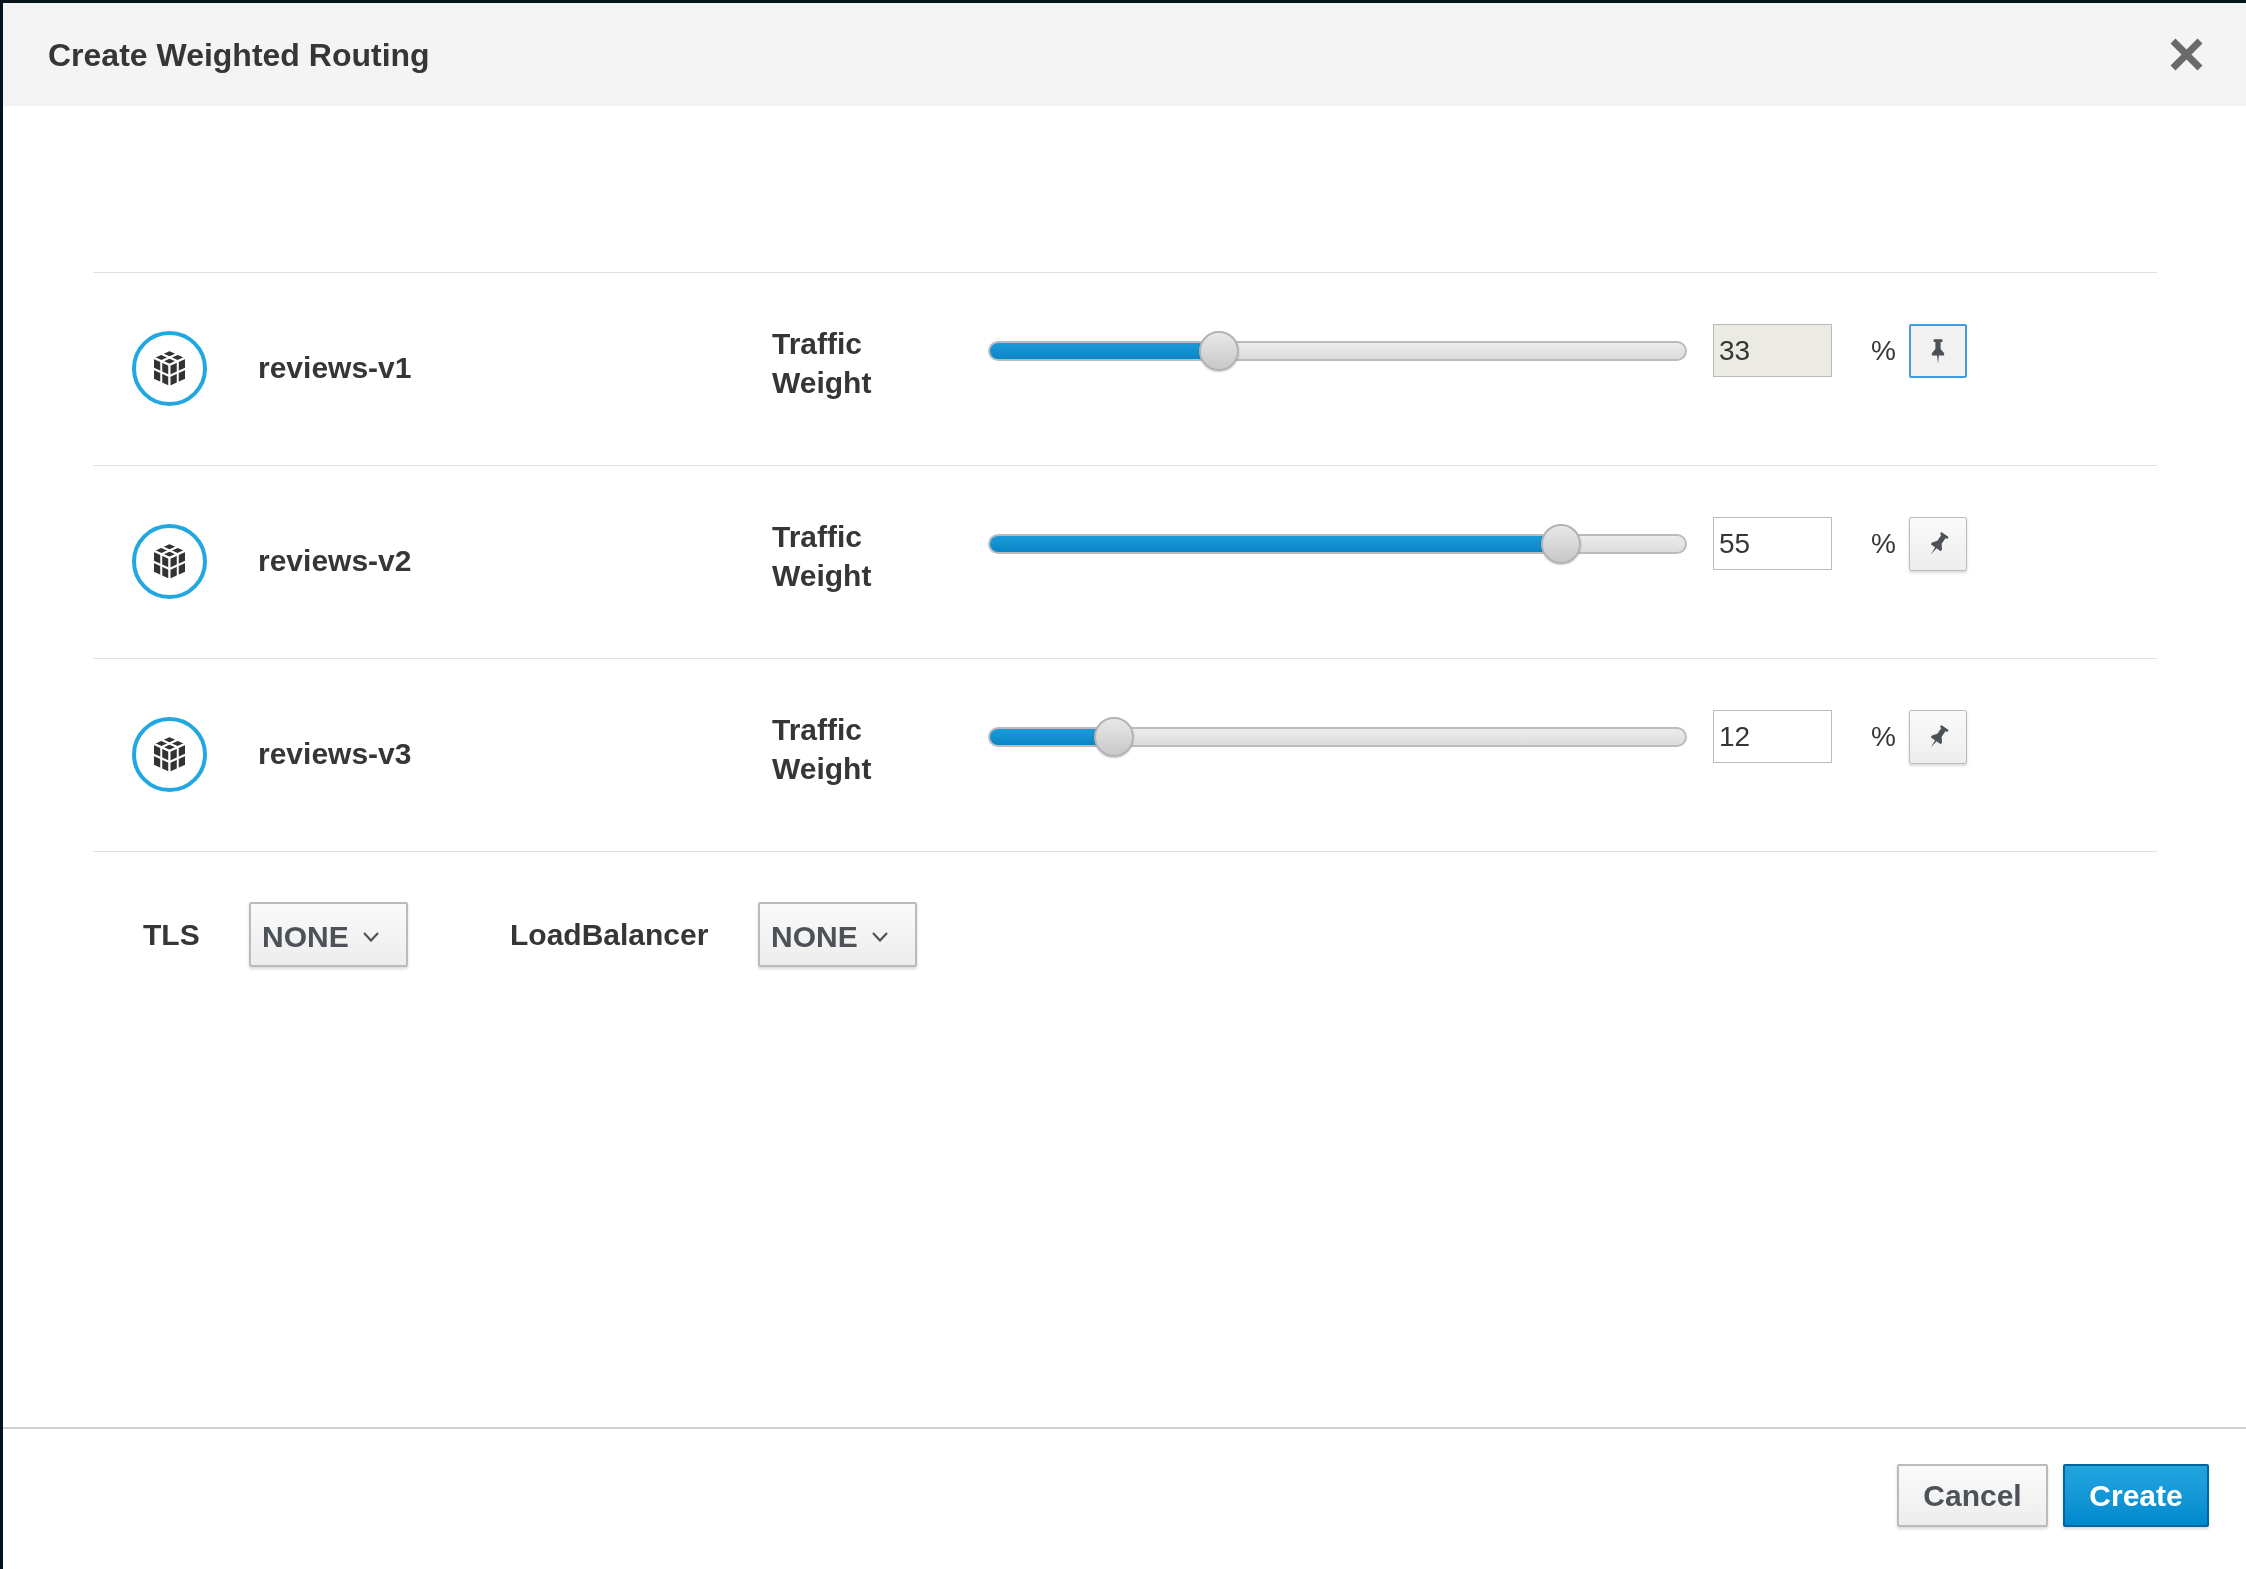  What do you see at coordinates (610, 934) in the screenshot?
I see `option-label: LoadBalancer` at bounding box center [610, 934].